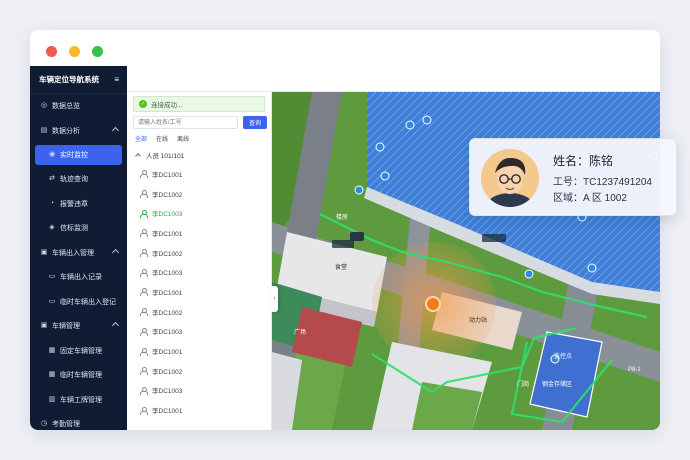 The width and height of the screenshot is (690, 460). What do you see at coordinates (183, 138) in the screenshot?
I see `tab-offline: 离线` at bounding box center [183, 138].